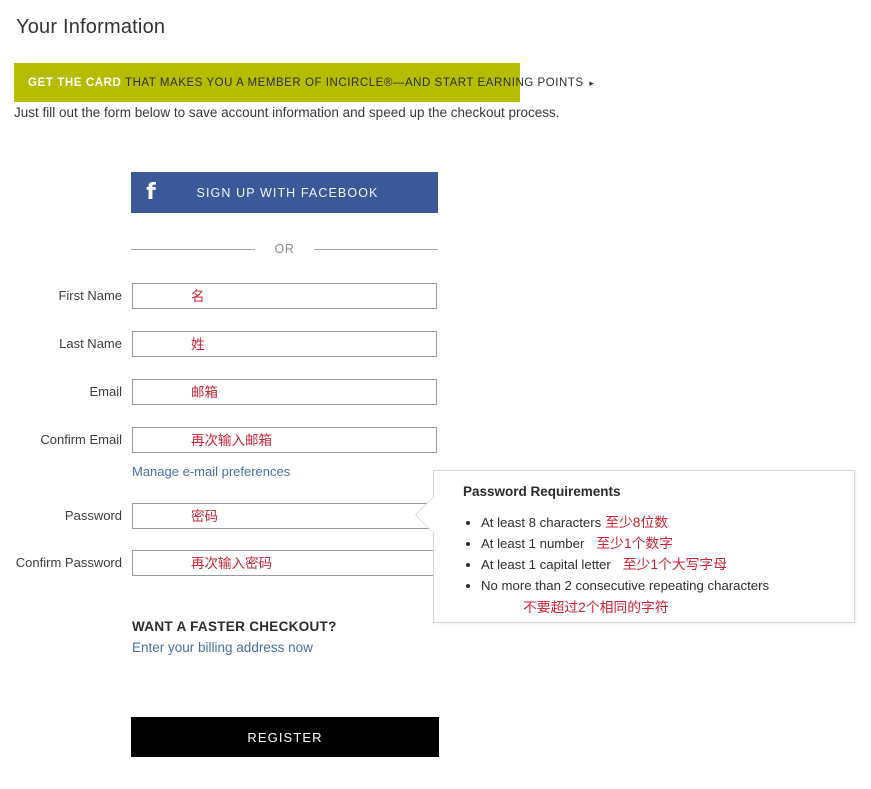 This screenshot has width=871, height=789. I want to click on divider-line-left, so click(193, 249).